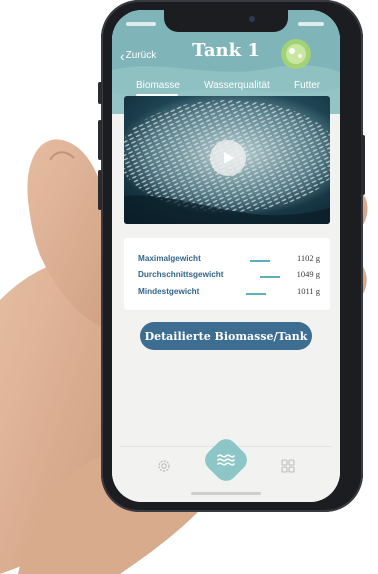  I want to click on front-camera, so click(252, 19).